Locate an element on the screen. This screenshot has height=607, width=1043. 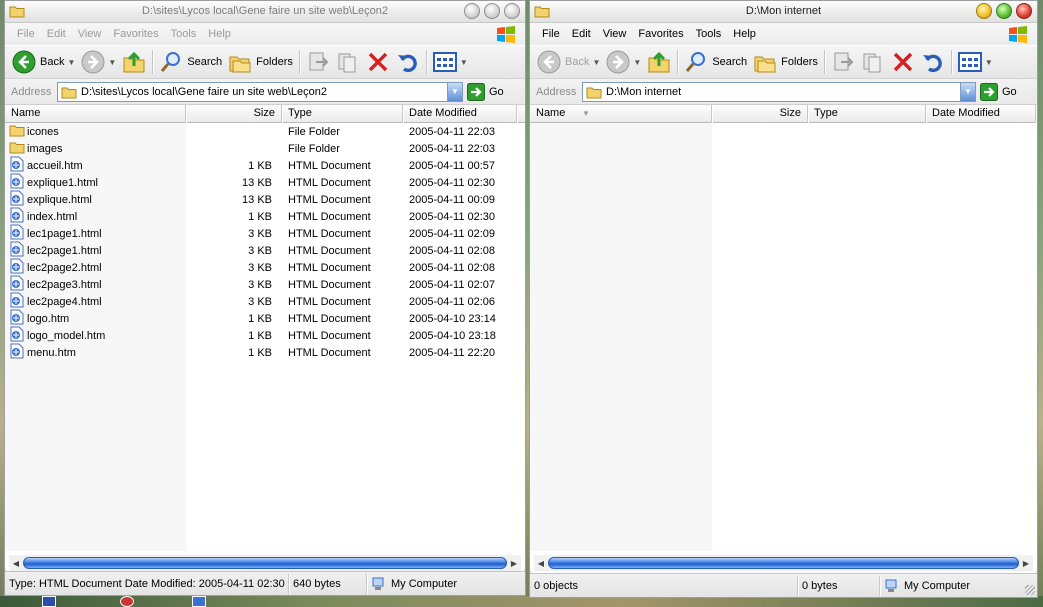
html-file-desktop-icon is located at coordinates (199, 601).